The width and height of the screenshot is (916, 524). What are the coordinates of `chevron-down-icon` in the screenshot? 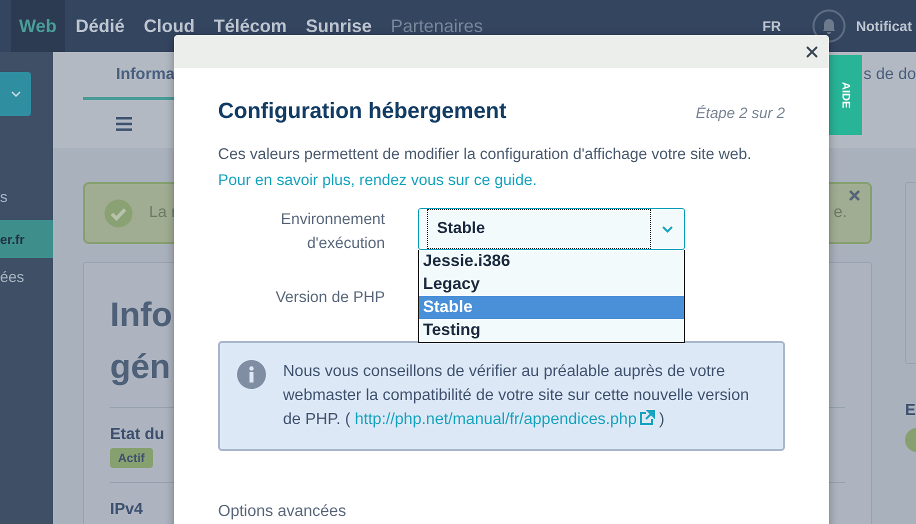 It's located at (15, 94).